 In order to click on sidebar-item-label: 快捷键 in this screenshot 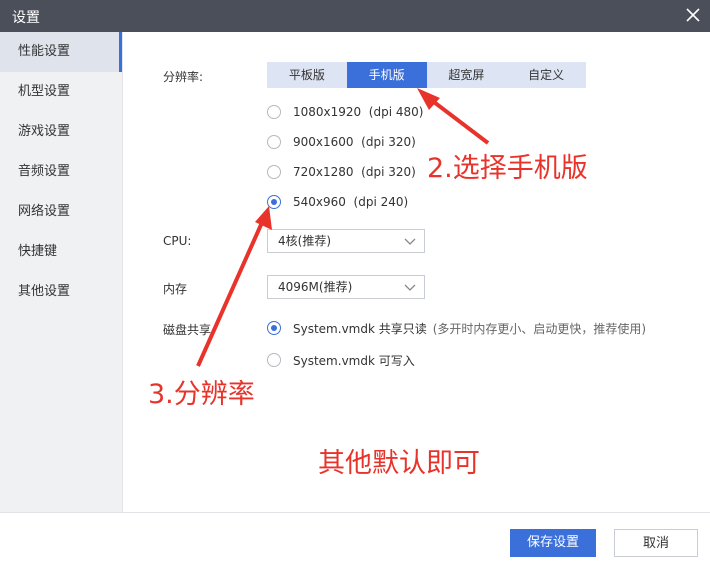, I will do `click(38, 251)`.